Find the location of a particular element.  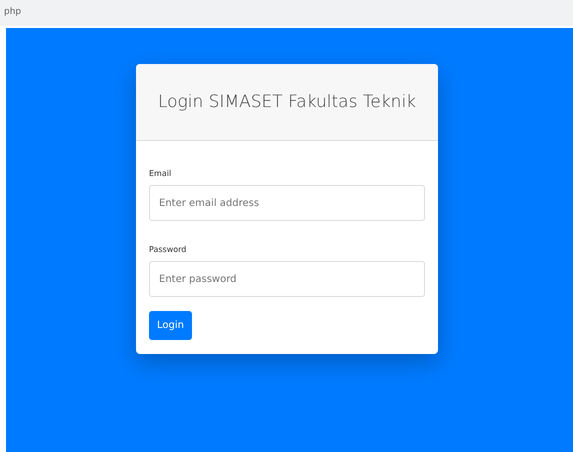

field-label: Password is located at coordinates (167, 250).